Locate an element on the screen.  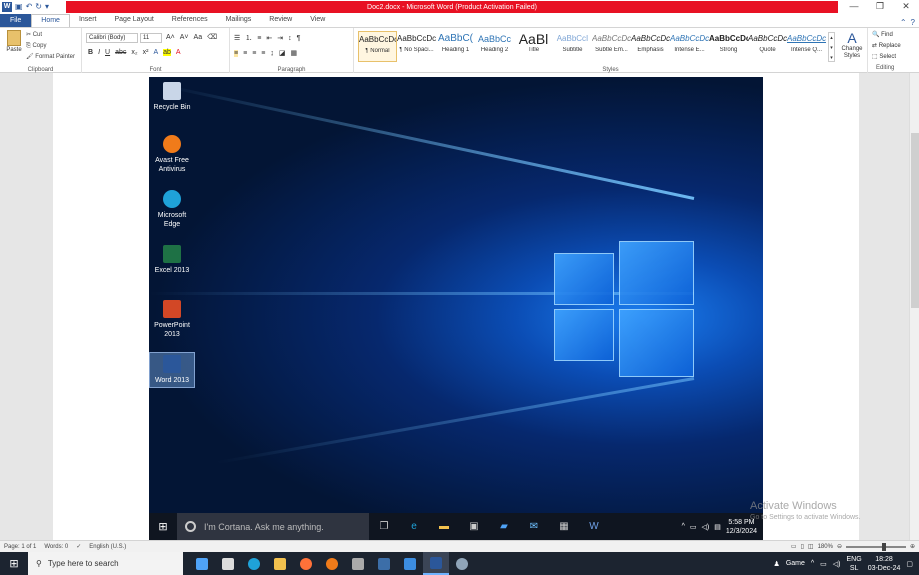
inner-start-icon: ⊞ is located at coordinates (163, 526).